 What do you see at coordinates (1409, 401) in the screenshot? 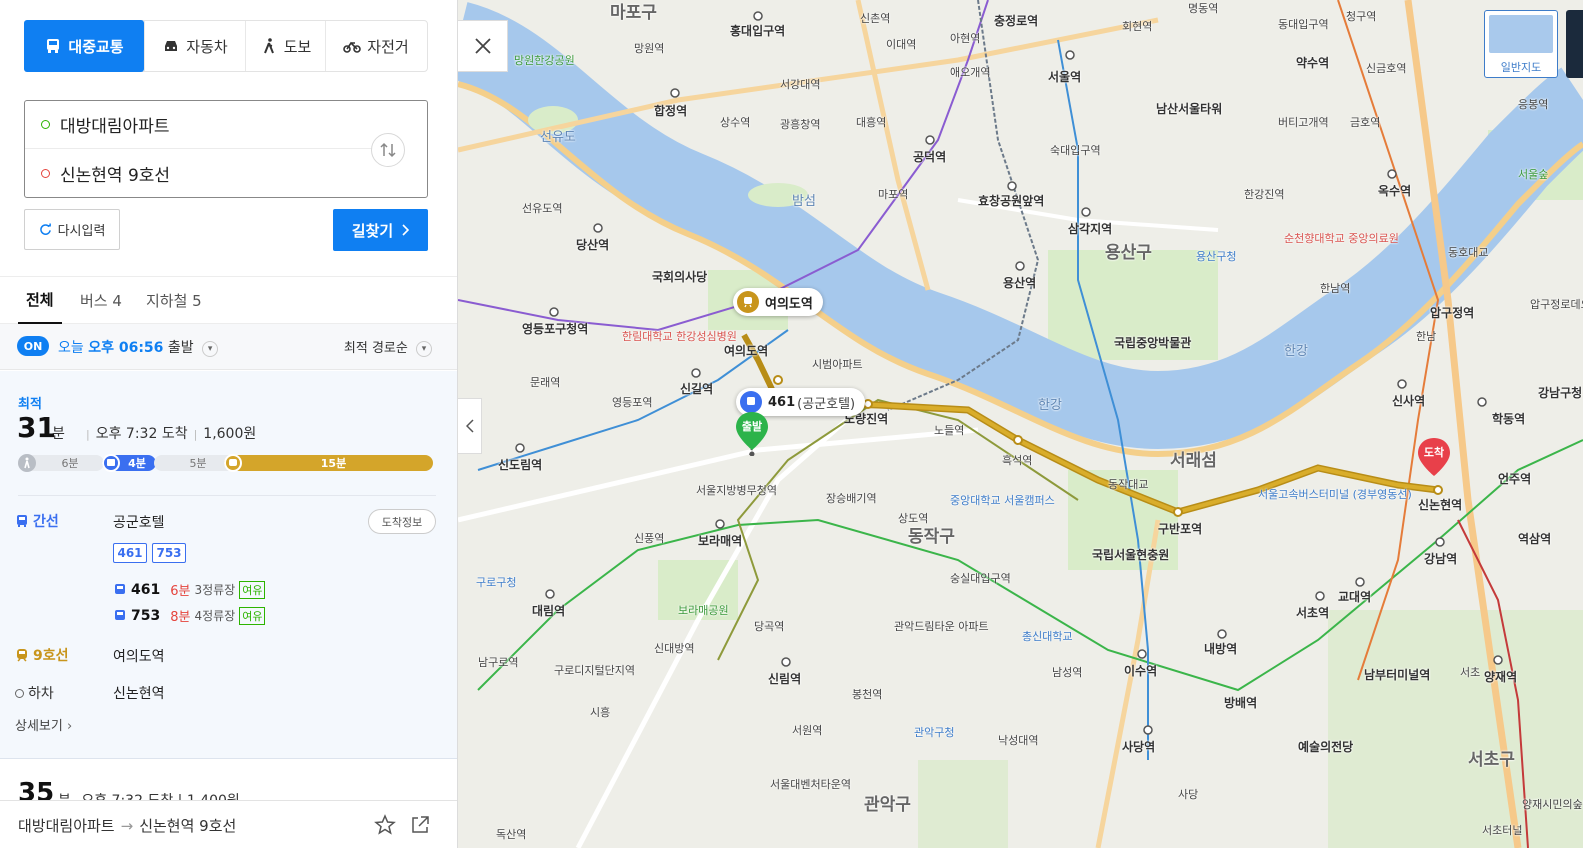
I see `map-label: 신사역` at bounding box center [1409, 401].